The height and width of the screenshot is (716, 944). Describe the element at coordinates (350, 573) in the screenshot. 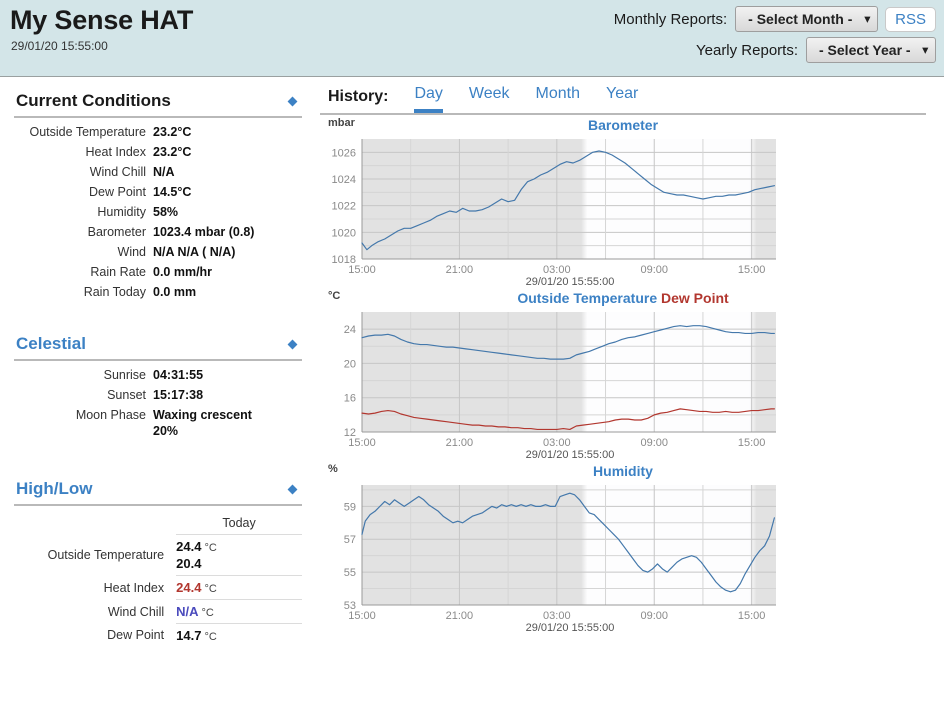

I see `svg-text: 55` at that location.